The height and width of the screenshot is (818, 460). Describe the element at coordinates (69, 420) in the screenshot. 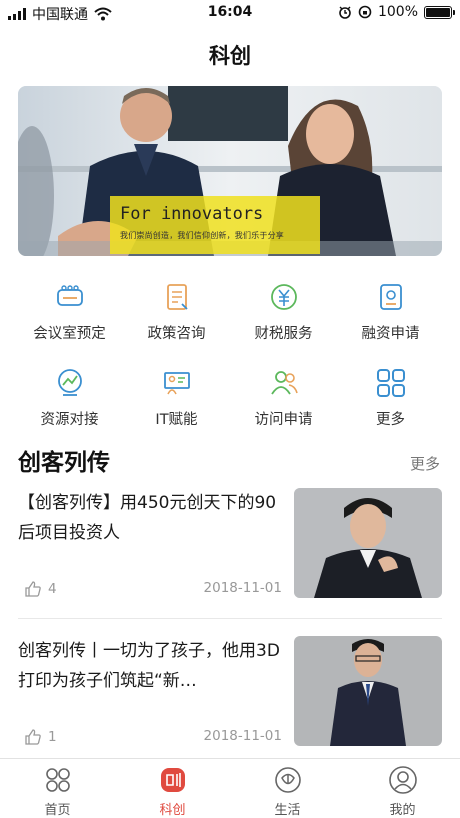

I see `service-label: 资源对接` at that location.